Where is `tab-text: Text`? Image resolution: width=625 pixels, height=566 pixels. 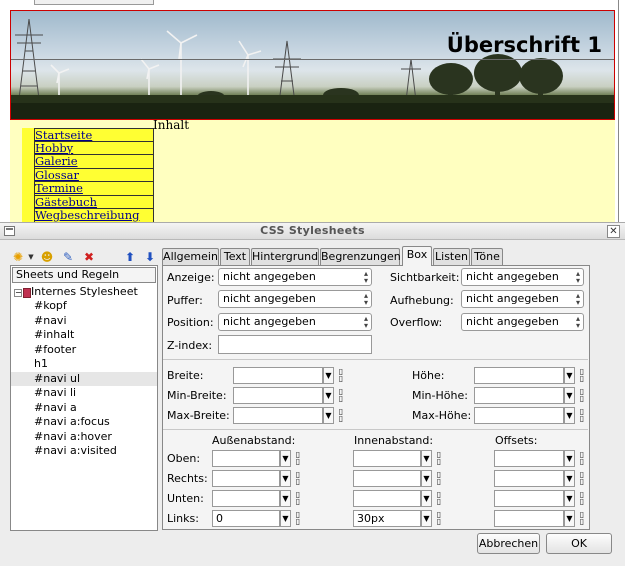 tab-text: Text is located at coordinates (235, 256).